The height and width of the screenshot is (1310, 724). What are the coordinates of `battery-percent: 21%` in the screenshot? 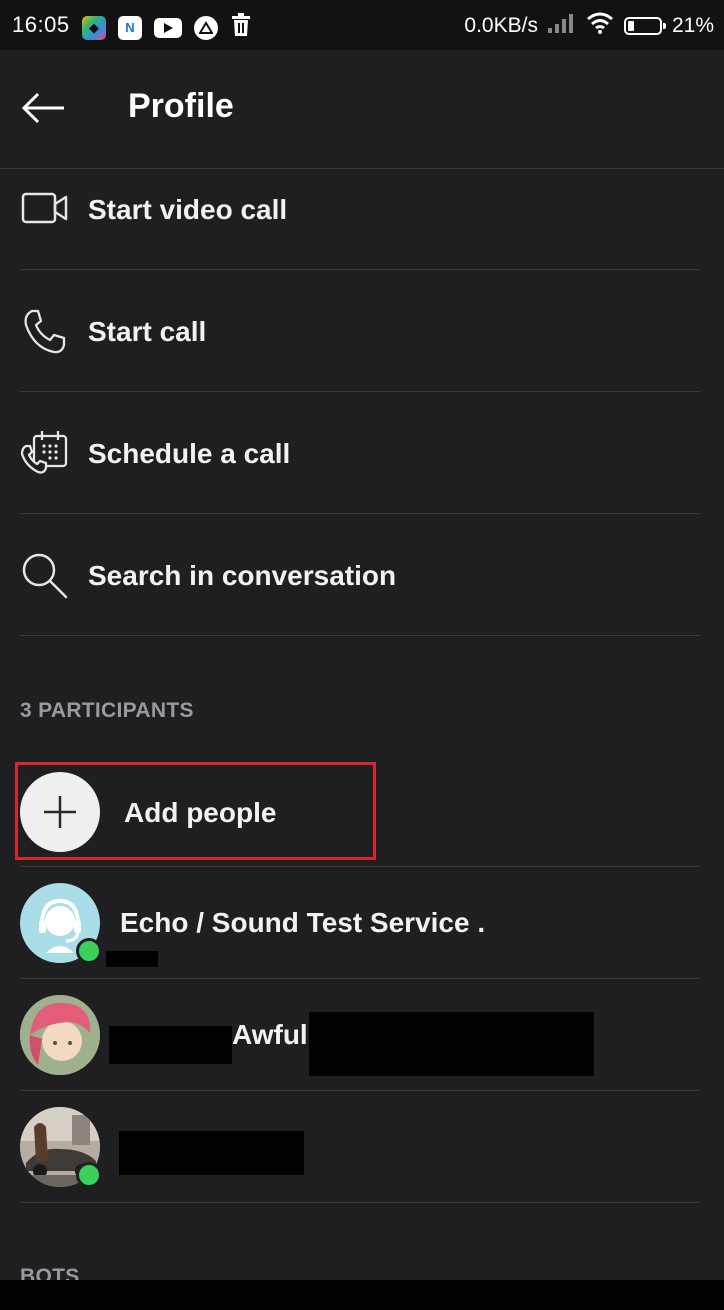 It's located at (692, 25).